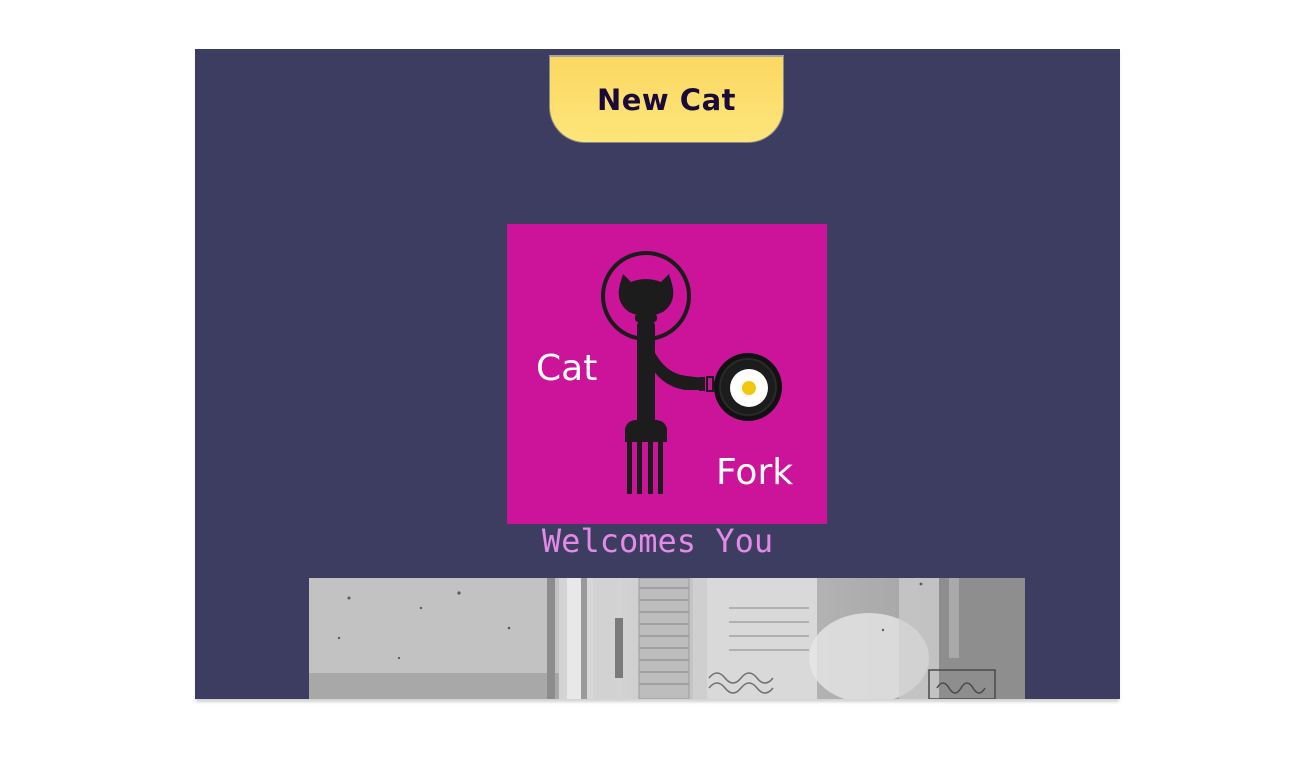 The height and width of the screenshot is (758, 1315). Describe the element at coordinates (657, 541) in the screenshot. I see `welcome-tagline: Welcomes You` at that location.